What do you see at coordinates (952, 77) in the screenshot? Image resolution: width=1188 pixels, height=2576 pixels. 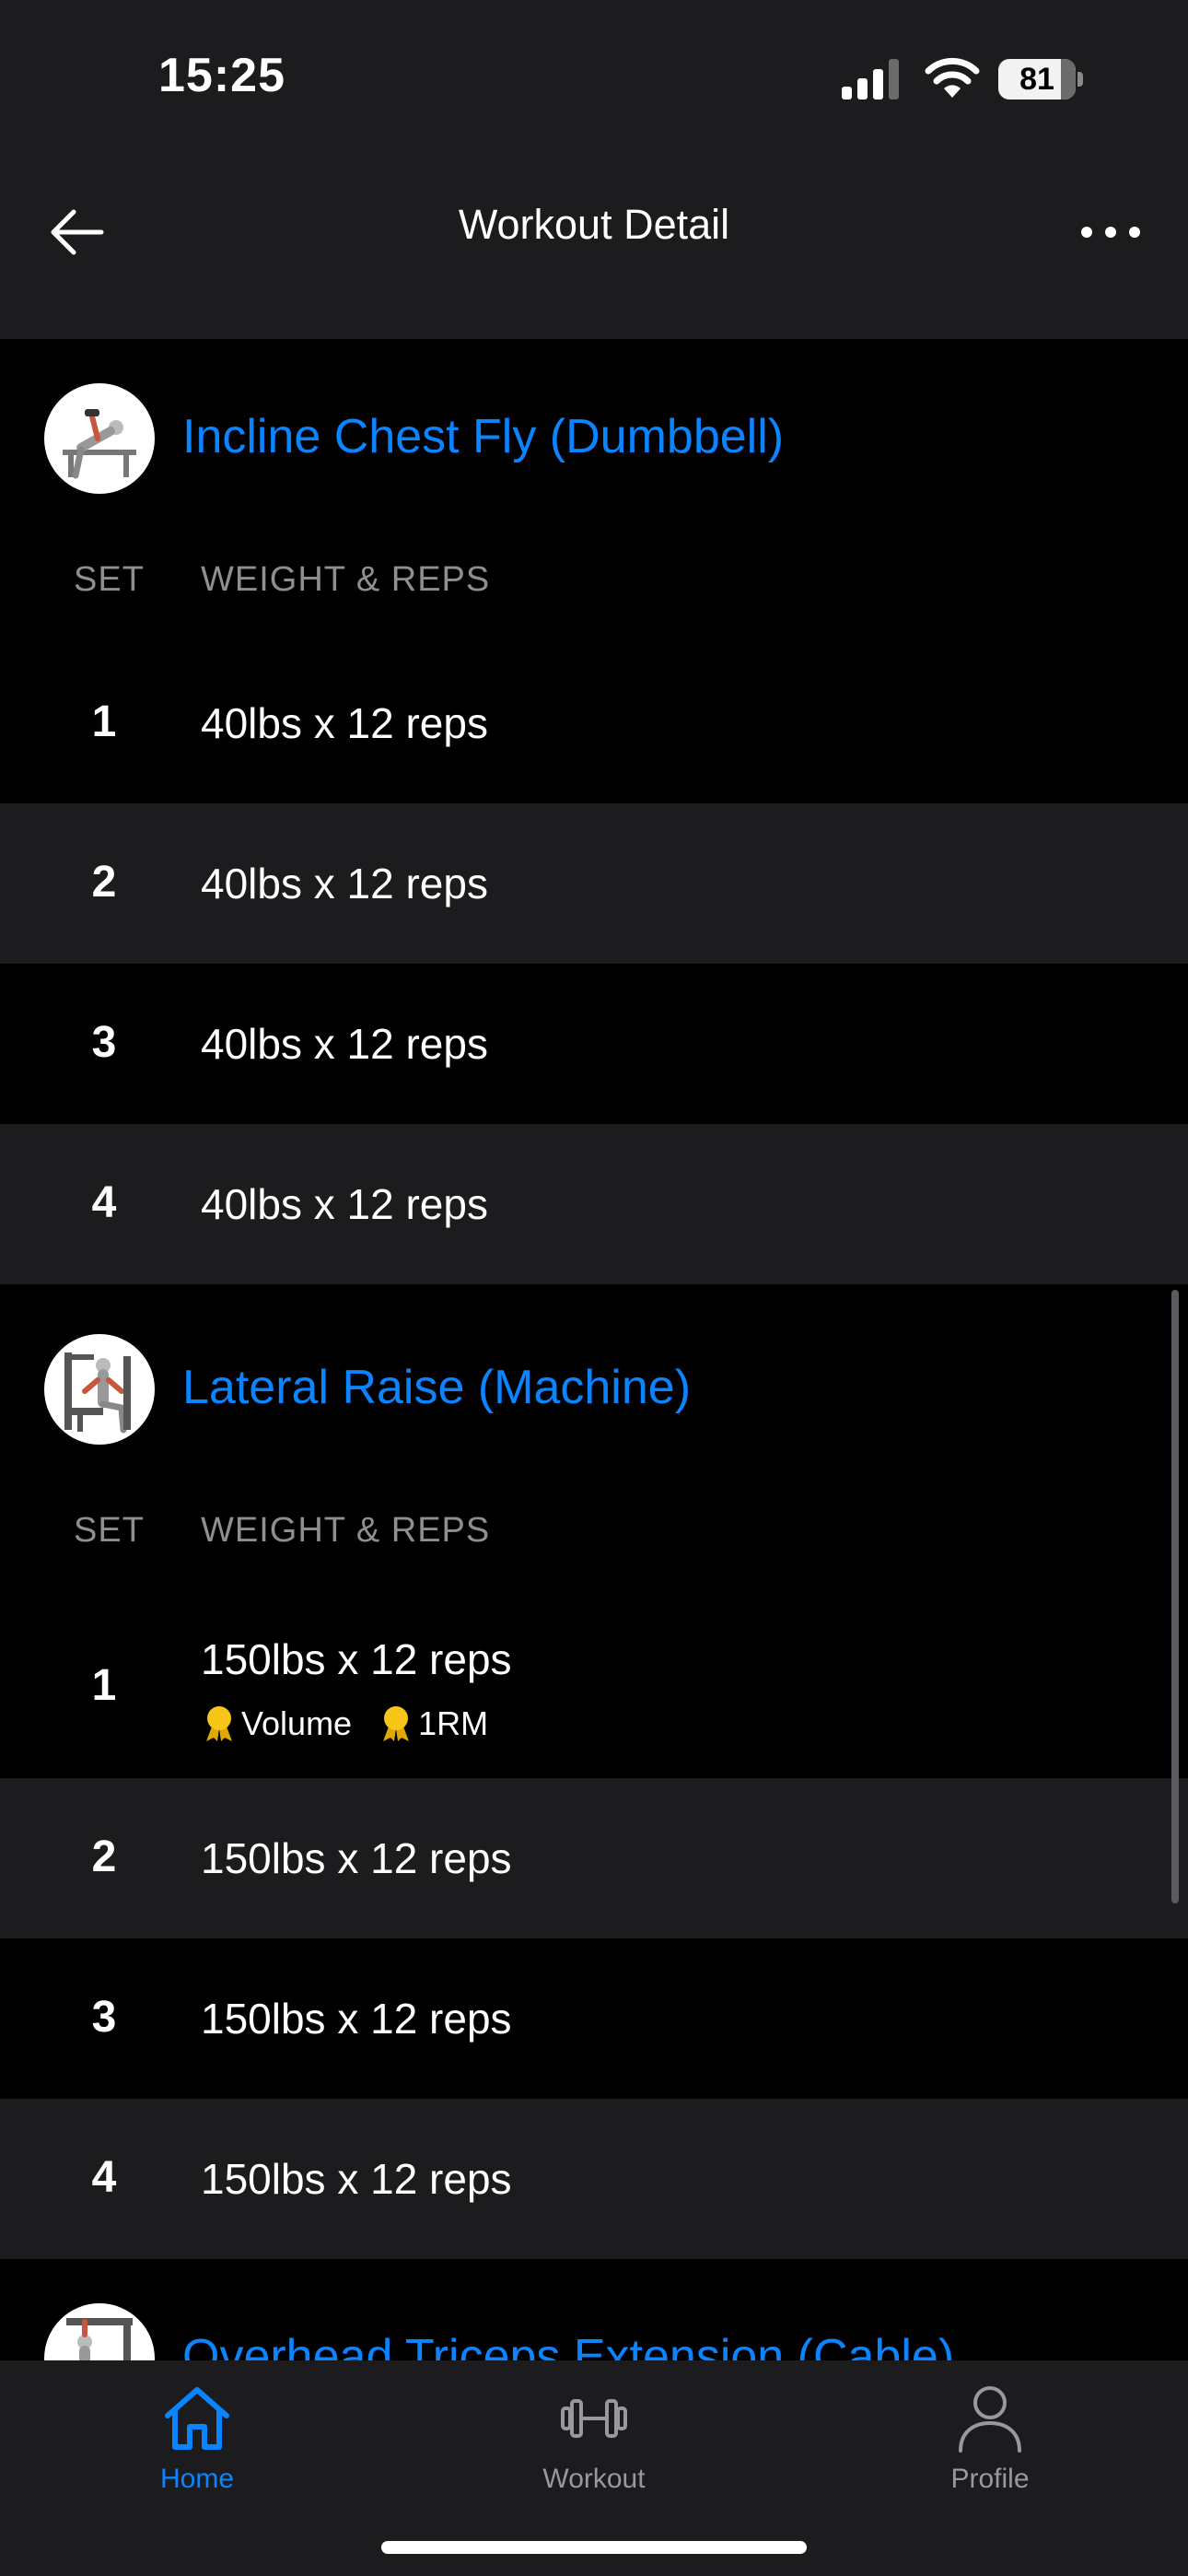 I see `wifi-icon` at bounding box center [952, 77].